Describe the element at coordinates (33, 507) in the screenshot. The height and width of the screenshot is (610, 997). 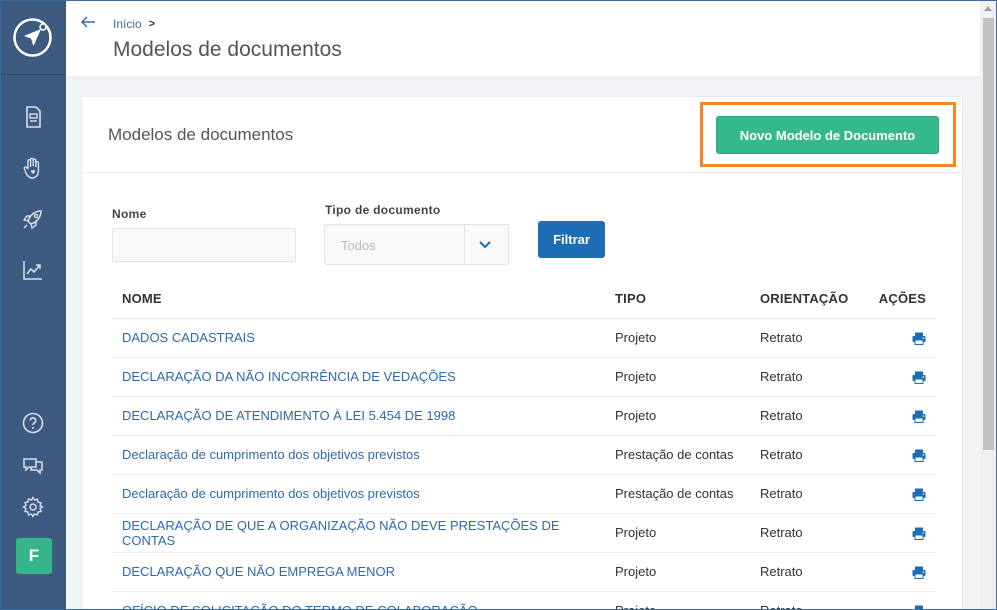
I see `gear-icon` at that location.